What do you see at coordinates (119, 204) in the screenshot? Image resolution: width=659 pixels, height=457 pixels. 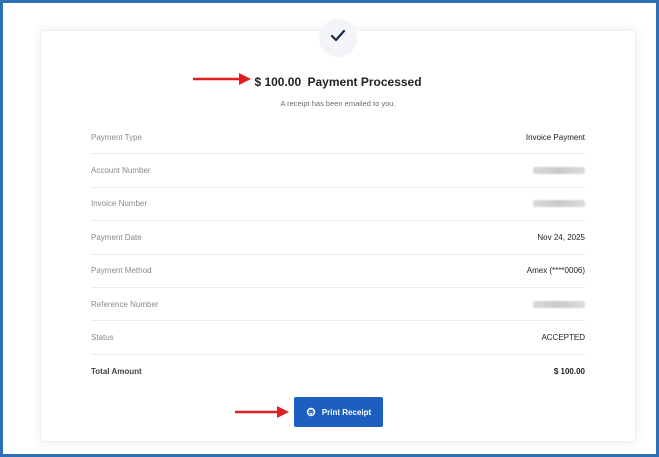 I see `detail-label: Invoice Number` at bounding box center [119, 204].